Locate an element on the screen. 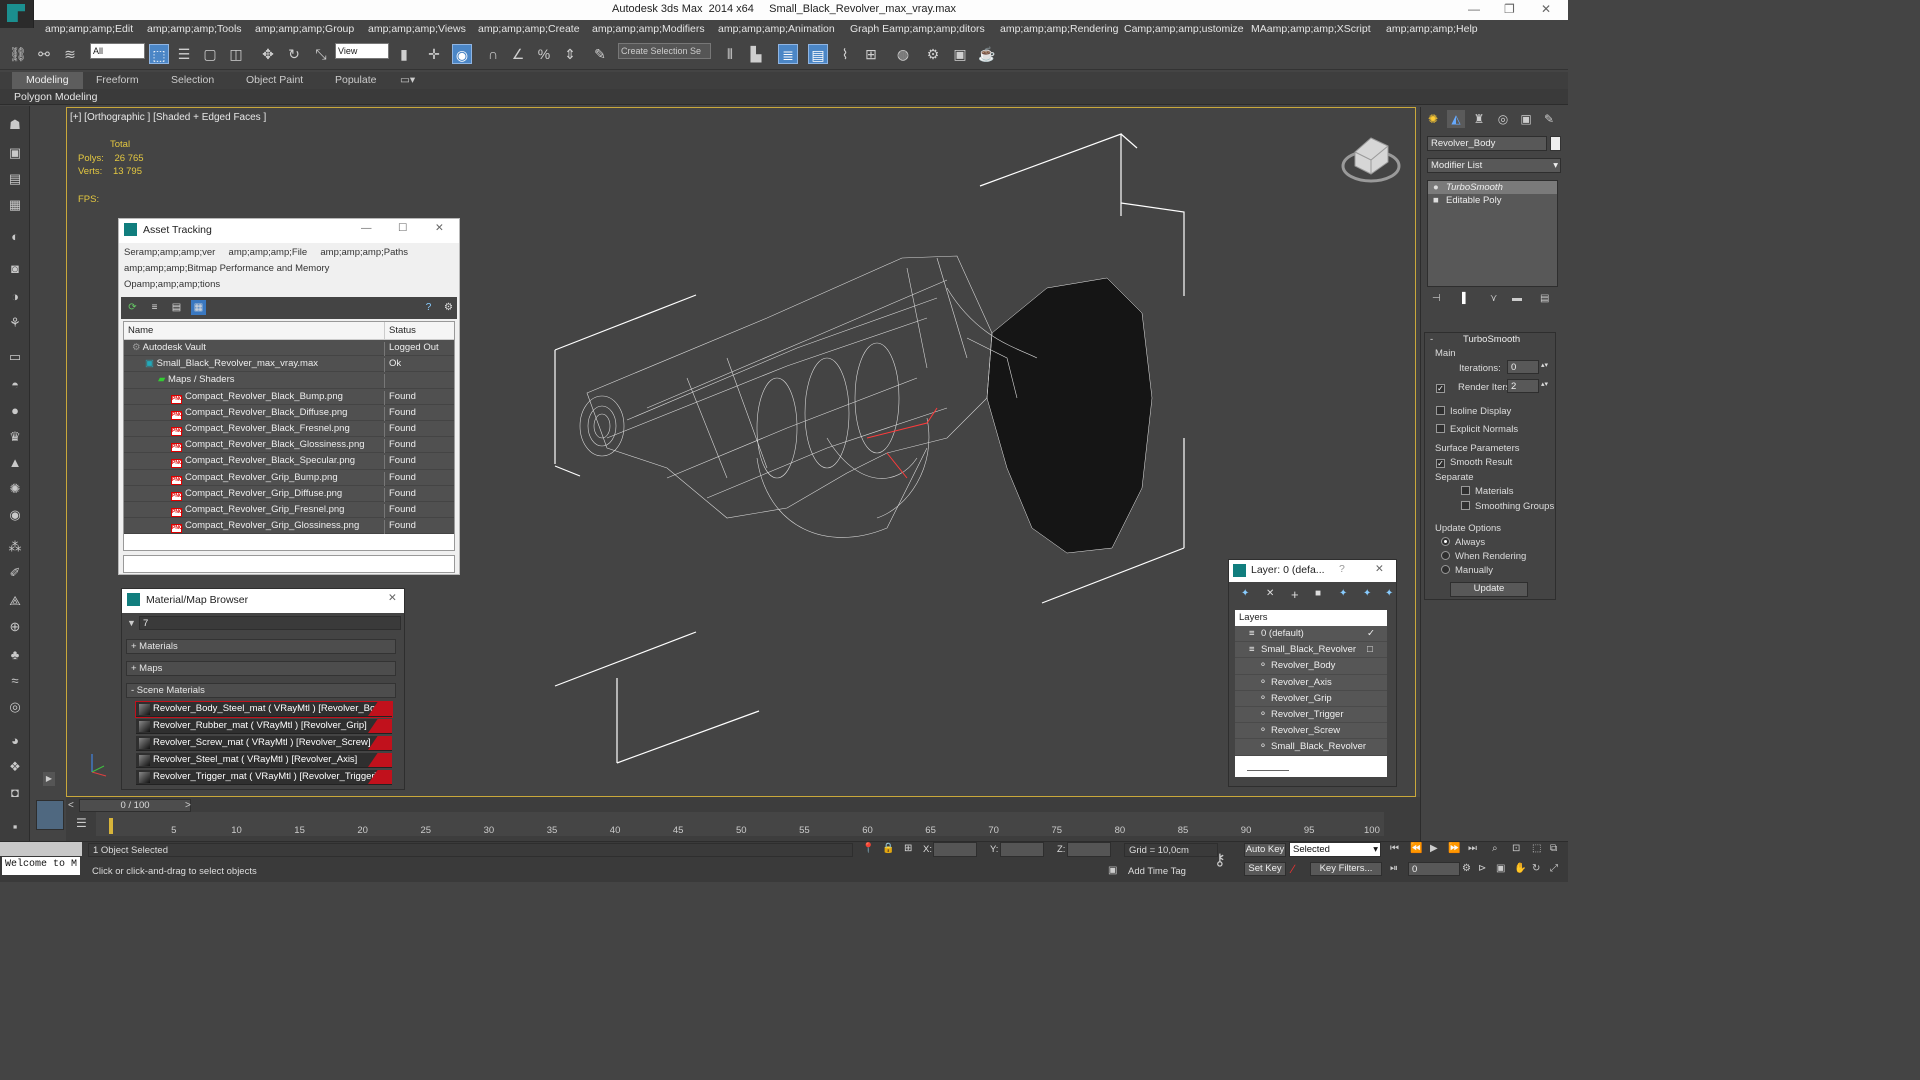 The image size is (1920, 1080). rollout-collapse-icon: - is located at coordinates (1431, 339).